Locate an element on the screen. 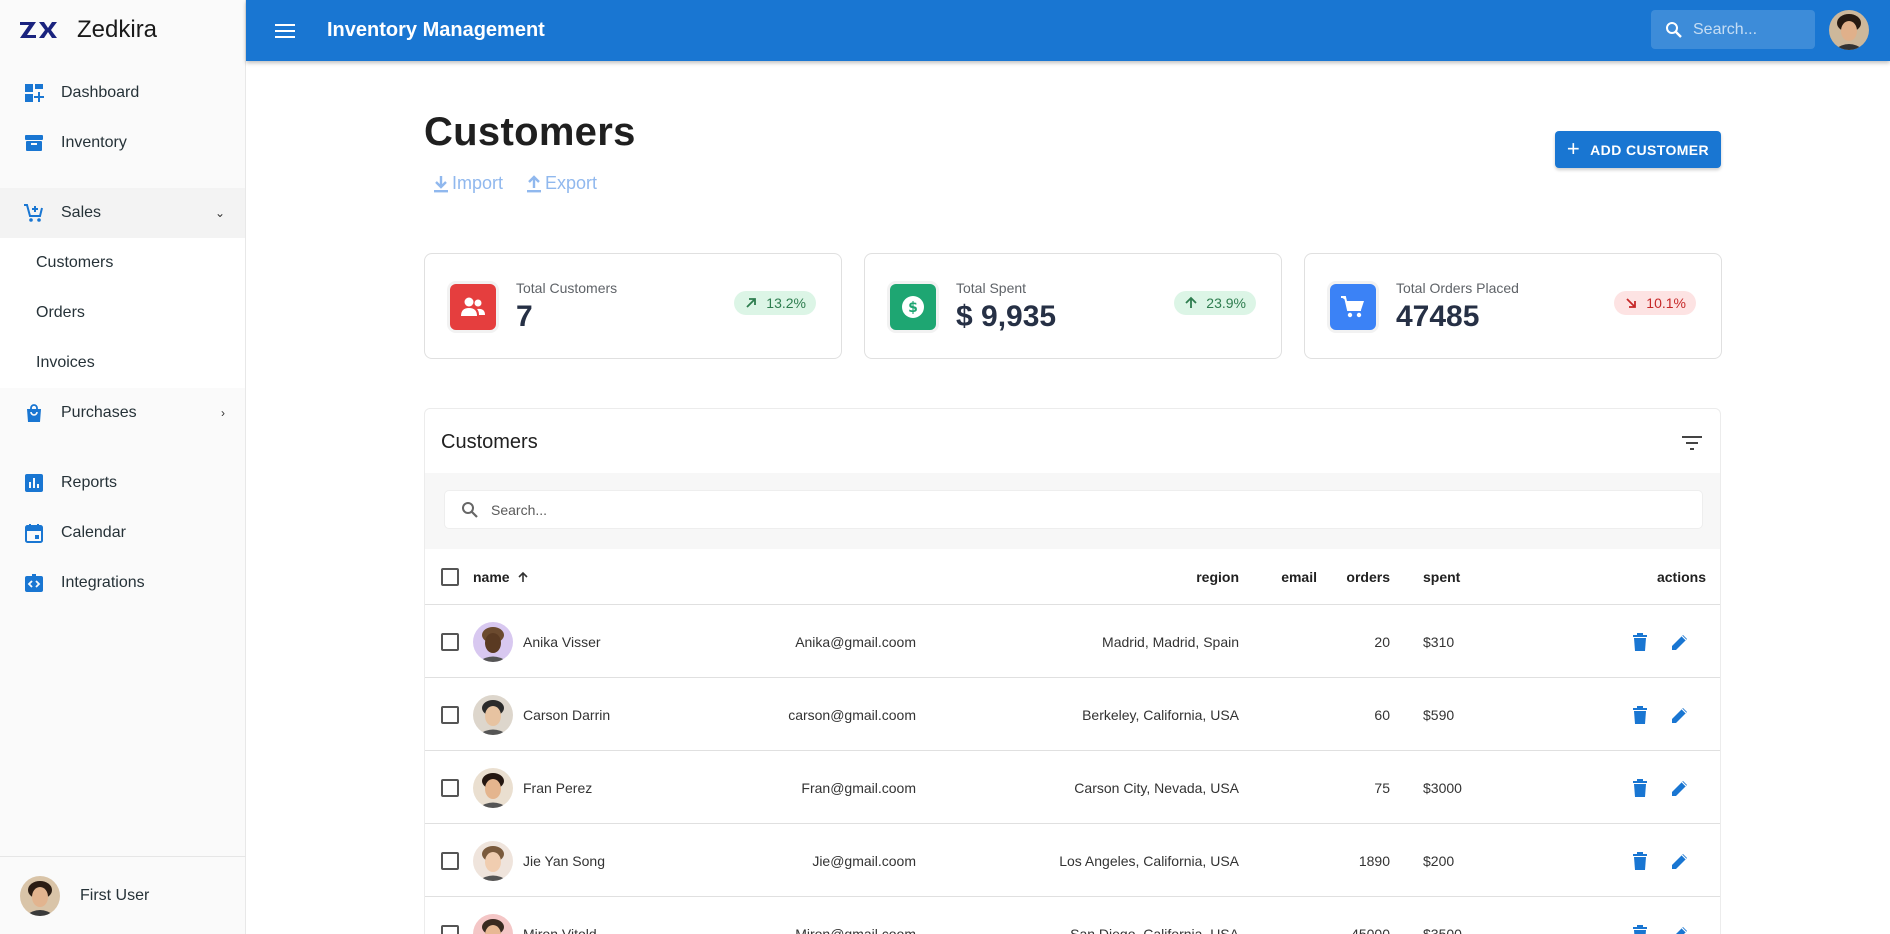 This screenshot has height=934, width=1890. customer-spent: $310 is located at coordinates (1439, 641).